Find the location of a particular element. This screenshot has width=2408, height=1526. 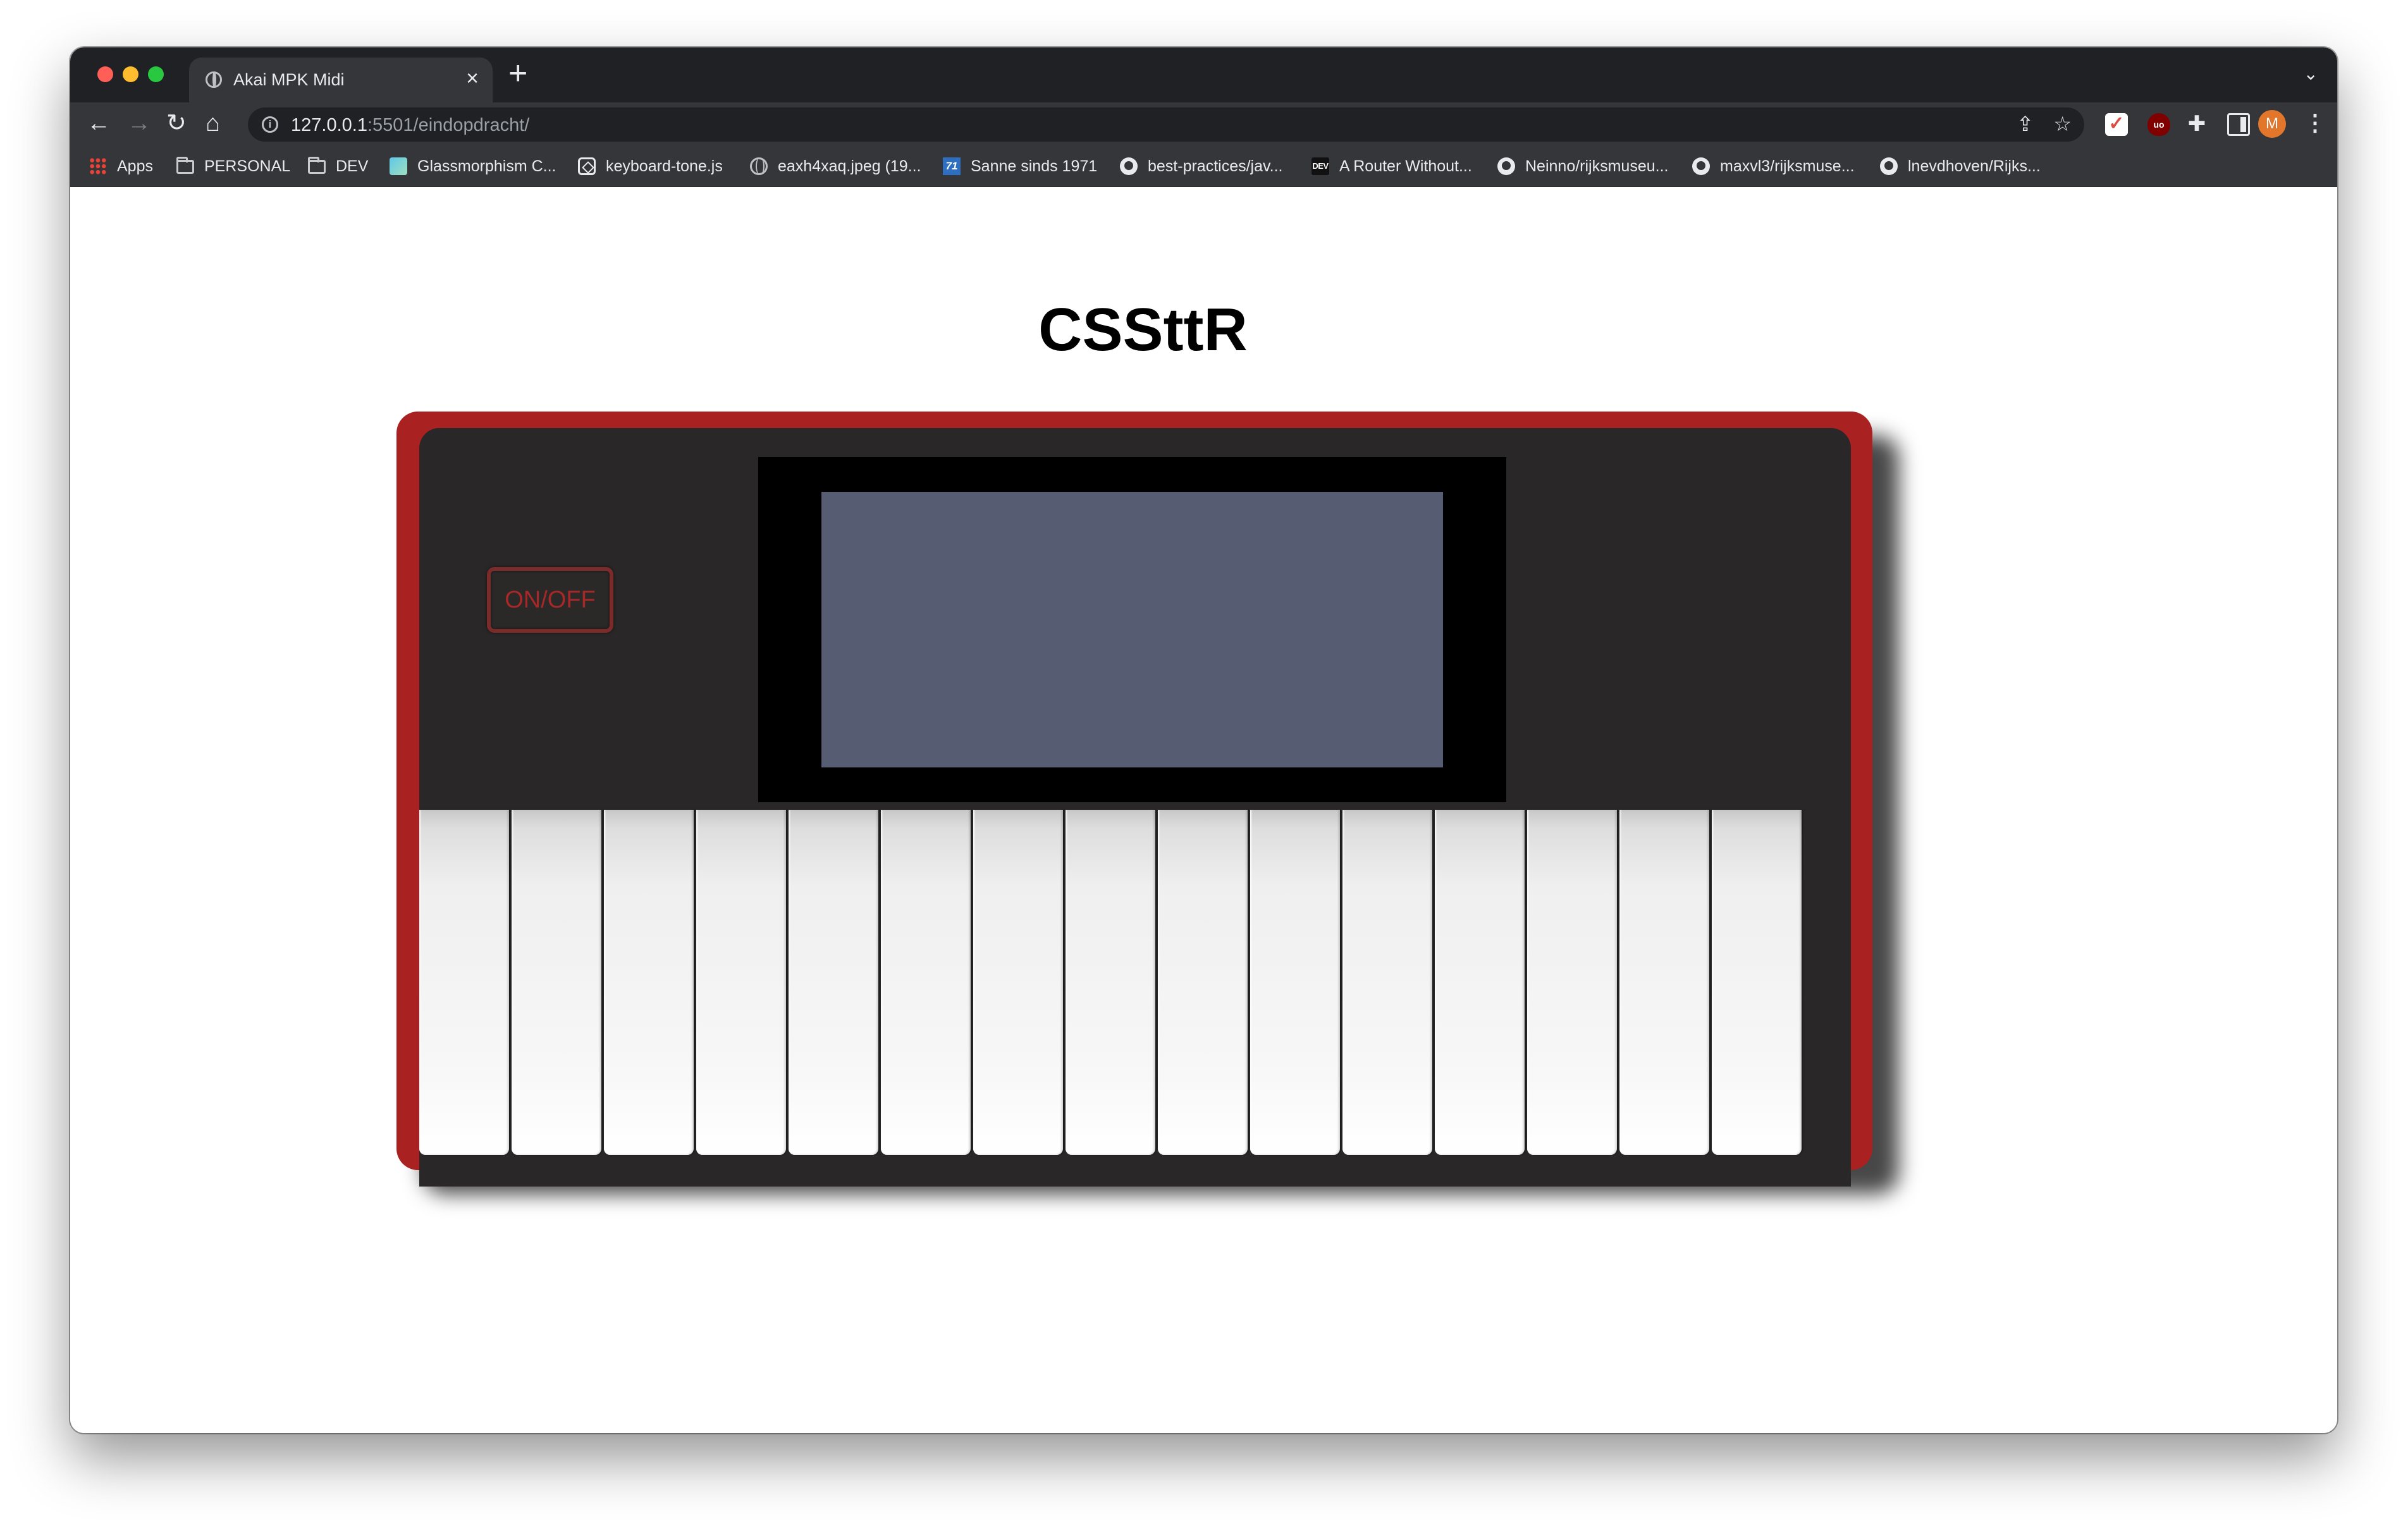

url-text: 127.0.0.1:5501/eindopdracht/ is located at coordinates (410, 125).